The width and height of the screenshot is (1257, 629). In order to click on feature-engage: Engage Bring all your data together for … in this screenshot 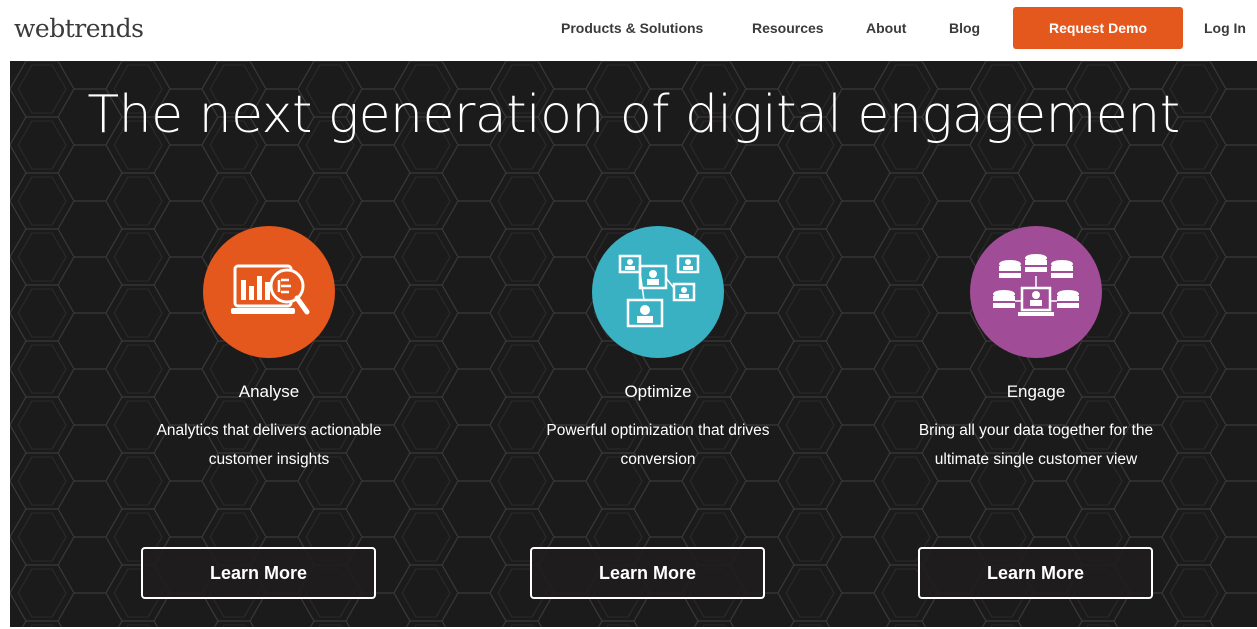, I will do `click(1036, 350)`.